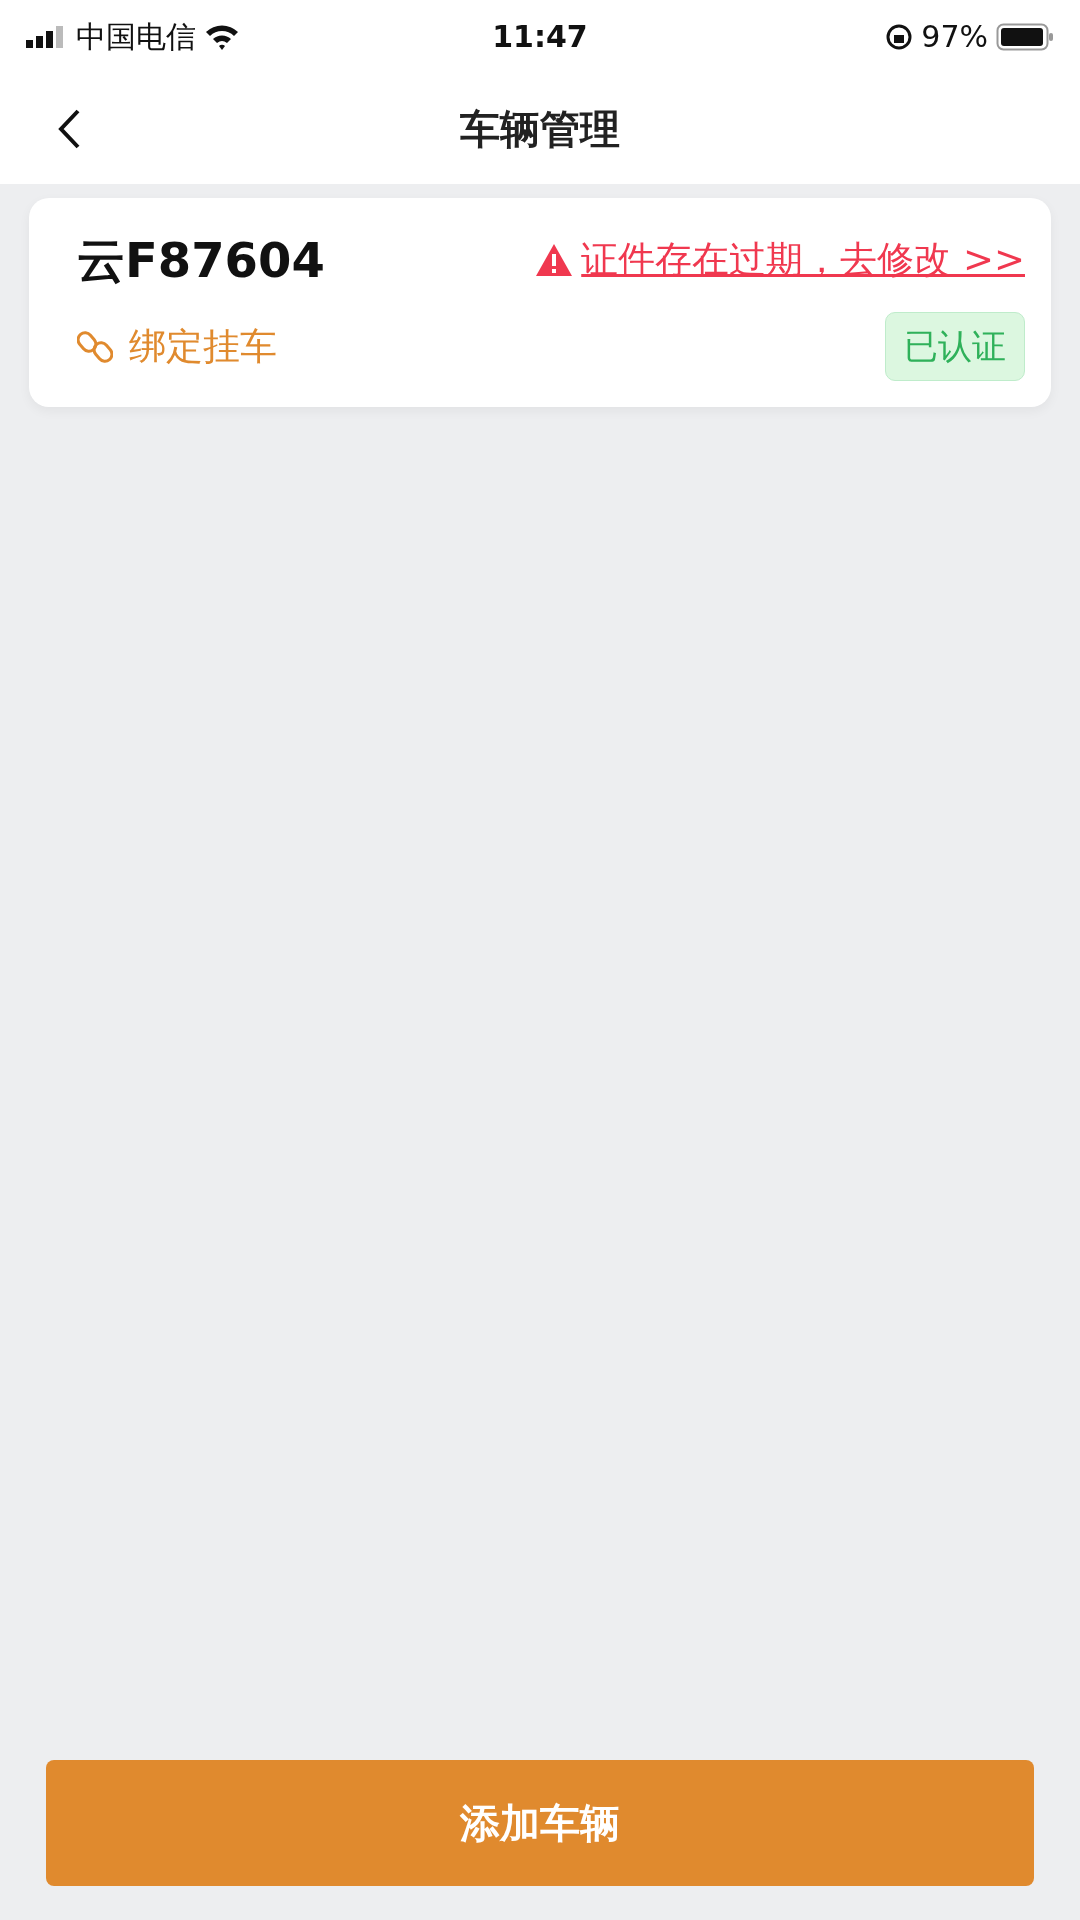 This screenshot has width=1080, height=1920. Describe the element at coordinates (201, 260) in the screenshot. I see `plate-number: 云F87604` at that location.